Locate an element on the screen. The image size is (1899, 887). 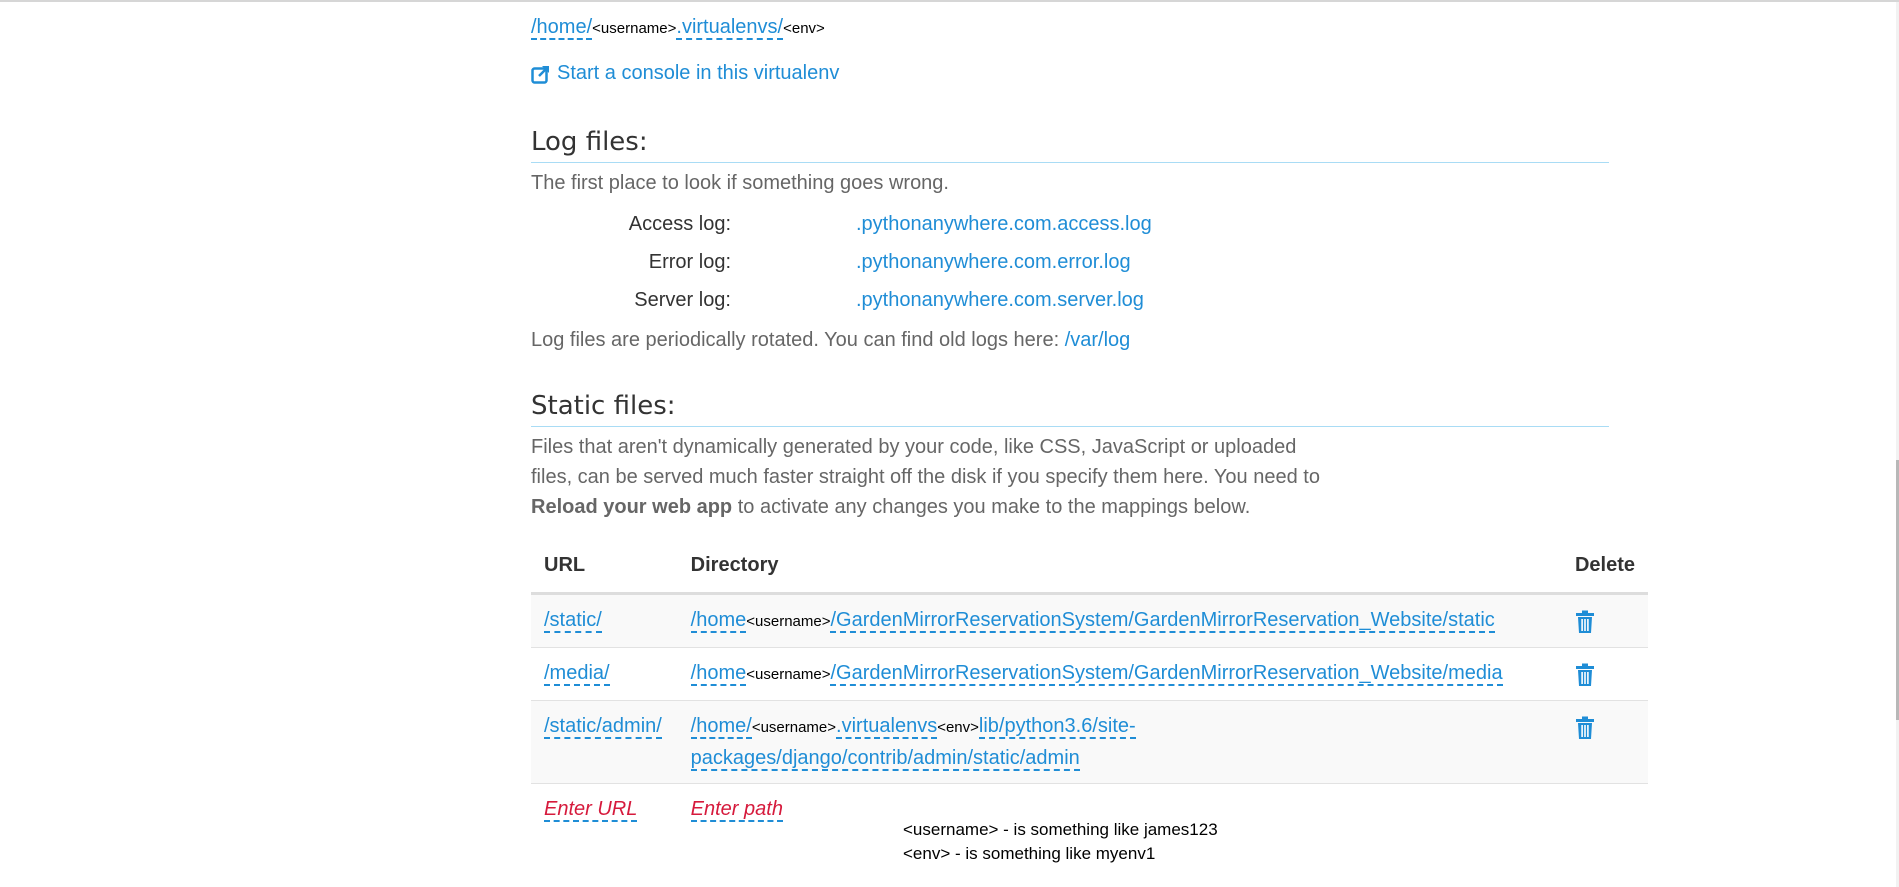
url-media-link: /media/ is located at coordinates (577, 674).